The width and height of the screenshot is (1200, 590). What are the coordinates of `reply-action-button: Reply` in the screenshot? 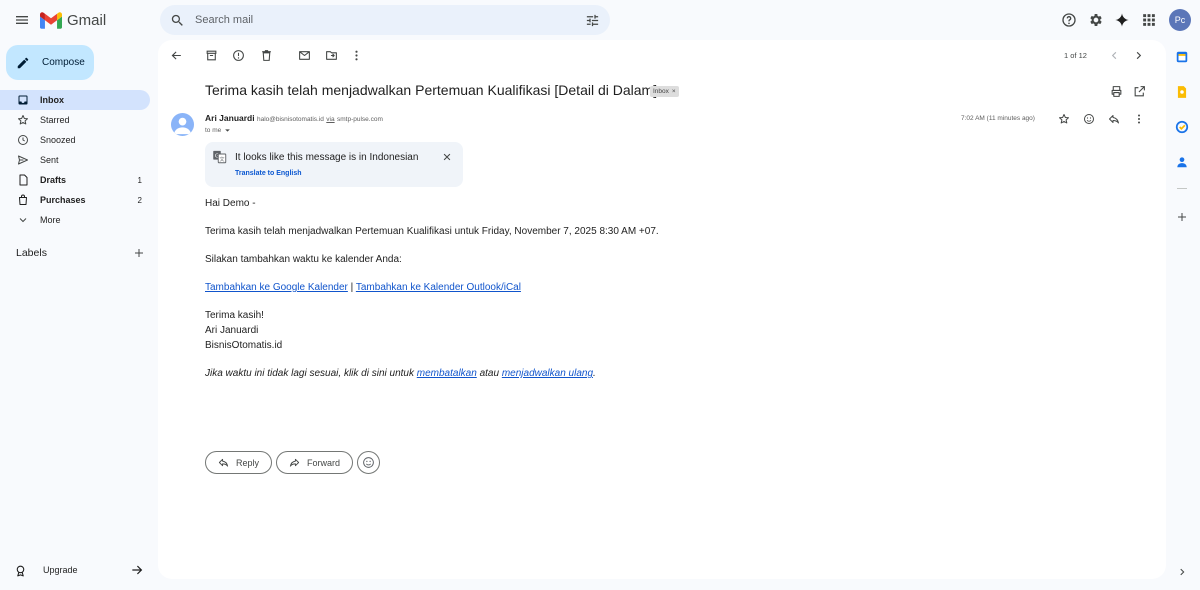 It's located at (239, 462).